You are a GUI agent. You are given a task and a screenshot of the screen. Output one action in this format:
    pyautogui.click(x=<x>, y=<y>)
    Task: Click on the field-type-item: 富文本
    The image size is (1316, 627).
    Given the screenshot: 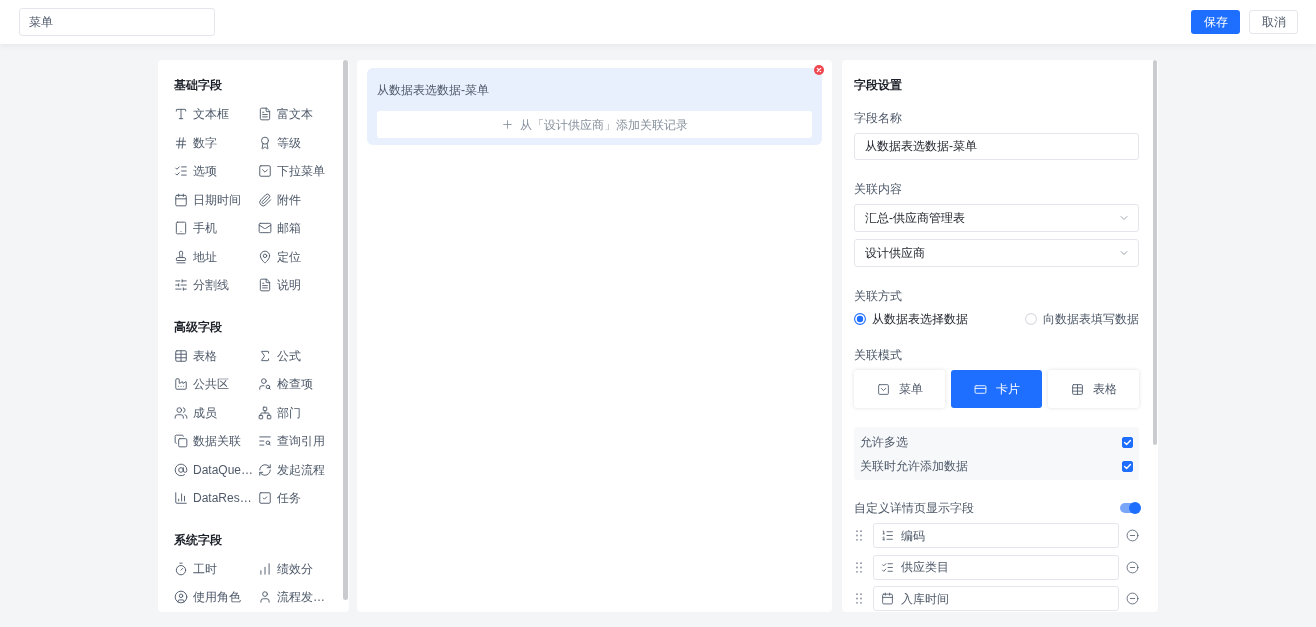 What is the action you would take?
    pyautogui.click(x=298, y=114)
    